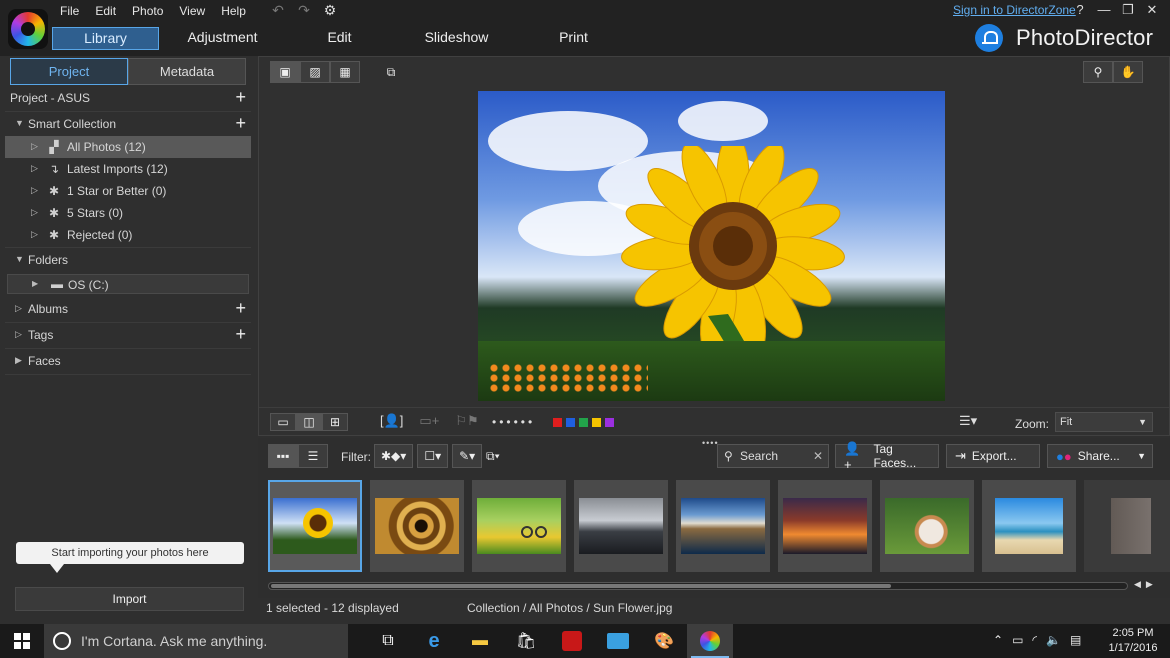  What do you see at coordinates (1080, 10) in the screenshot?
I see `help-button: ?` at bounding box center [1080, 10].